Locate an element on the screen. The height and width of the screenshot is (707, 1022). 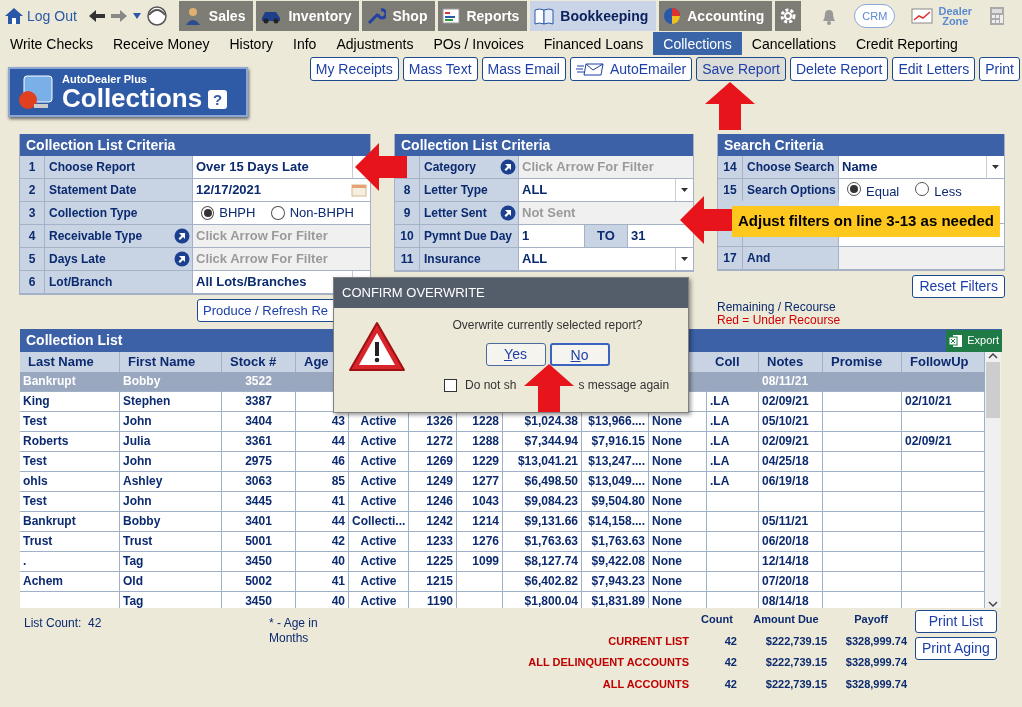
print-button: Print List is located at coordinates (956, 621).